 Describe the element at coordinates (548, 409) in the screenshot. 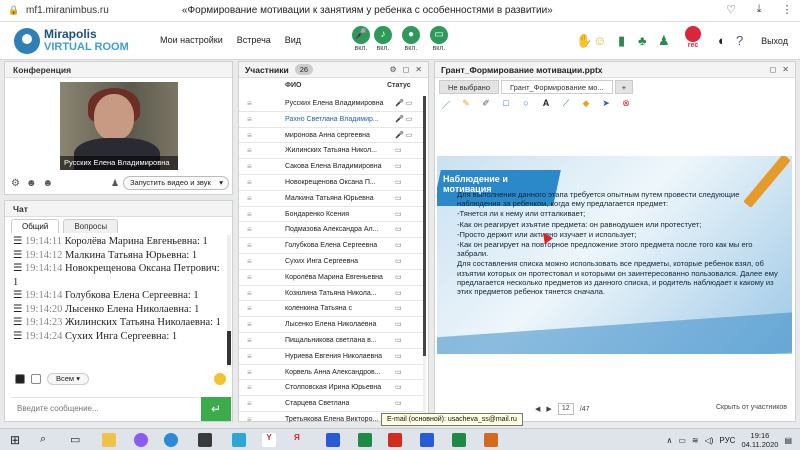

I see `next-page-icon: ▶` at that location.